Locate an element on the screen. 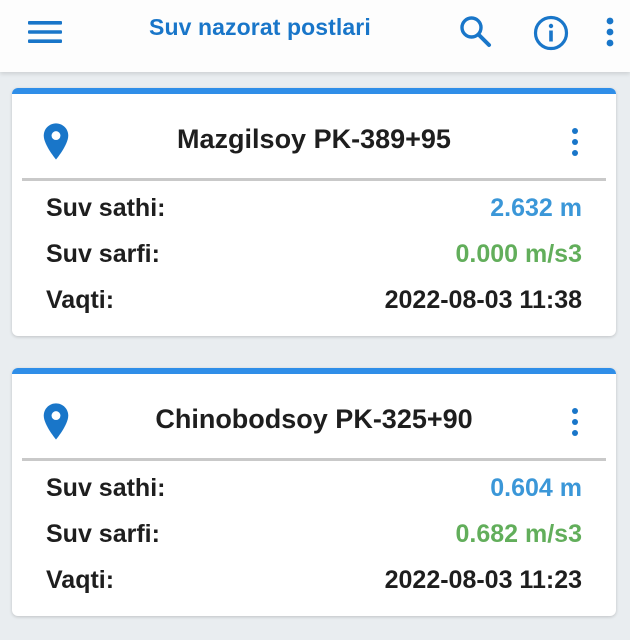 The image size is (630, 640). info-icon is located at coordinates (551, 33).